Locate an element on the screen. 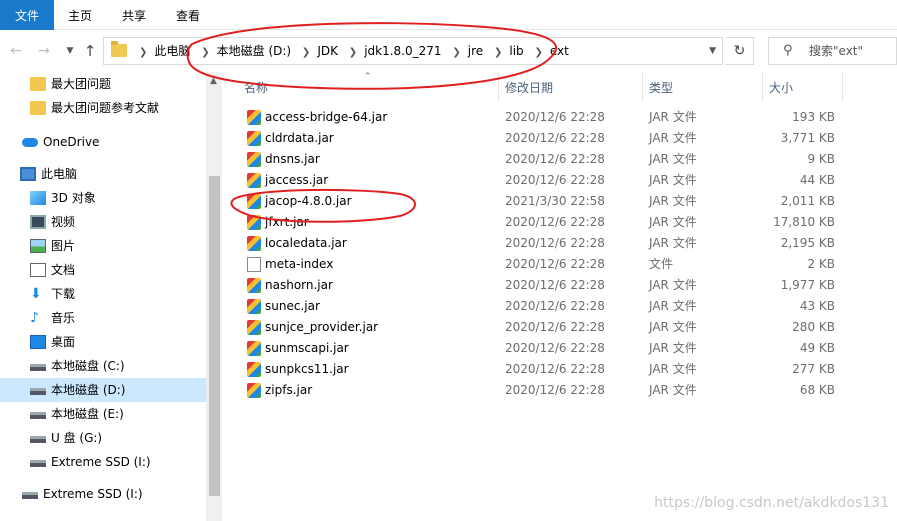  file-name: nashorn.jar is located at coordinates (299, 285).